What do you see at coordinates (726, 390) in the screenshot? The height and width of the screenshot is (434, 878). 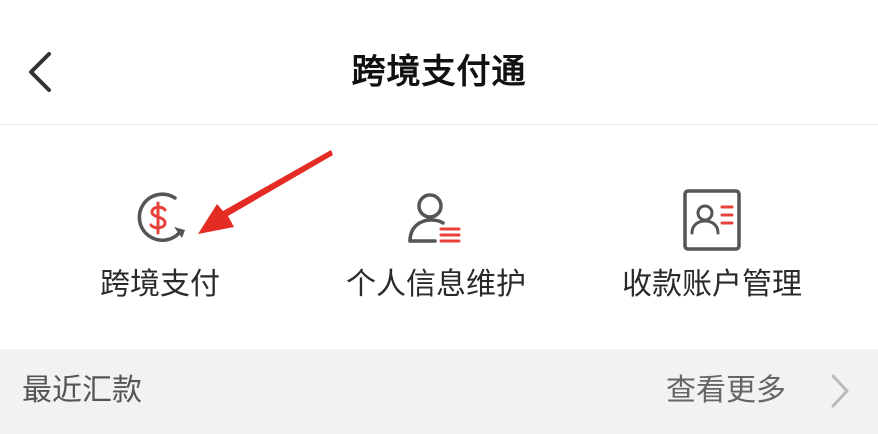 I see `view-more-label: 查看更多` at bounding box center [726, 390].